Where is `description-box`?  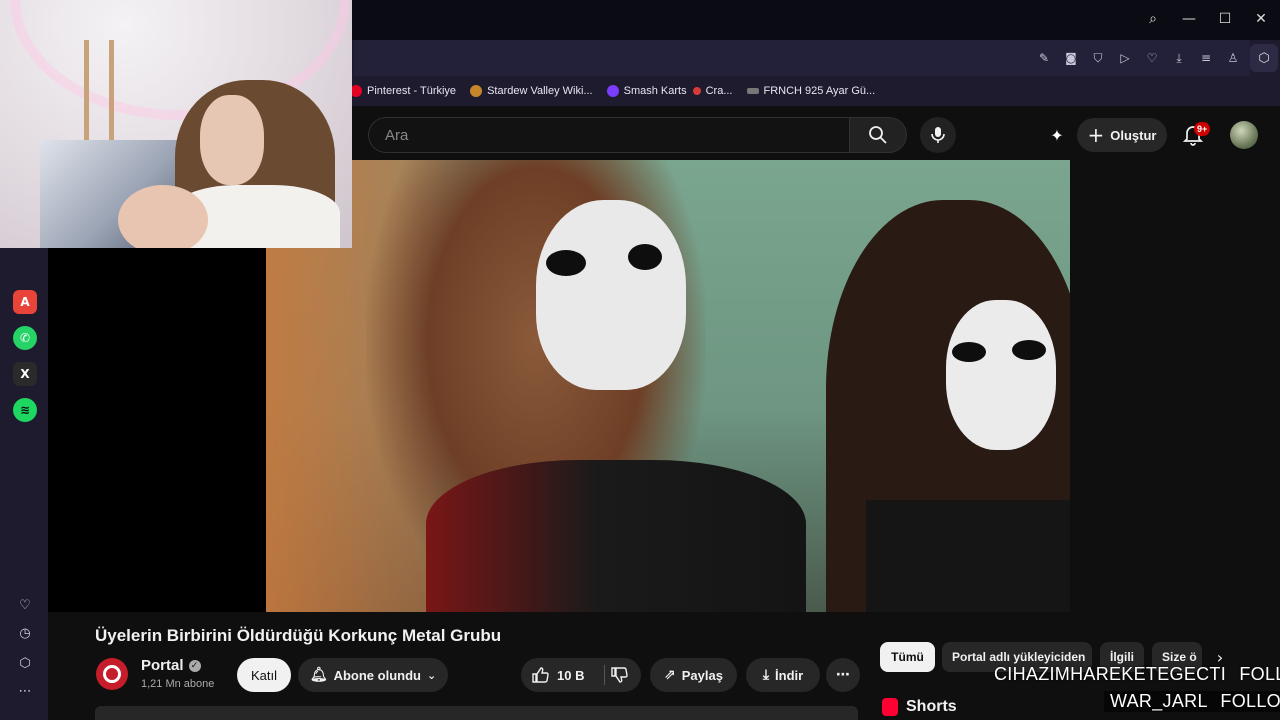 description-box is located at coordinates (476, 713).